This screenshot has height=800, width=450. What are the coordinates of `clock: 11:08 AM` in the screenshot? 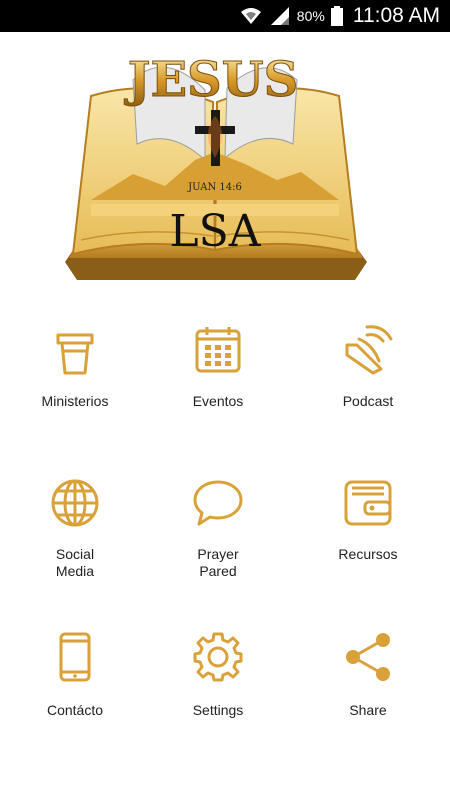 It's located at (396, 15).